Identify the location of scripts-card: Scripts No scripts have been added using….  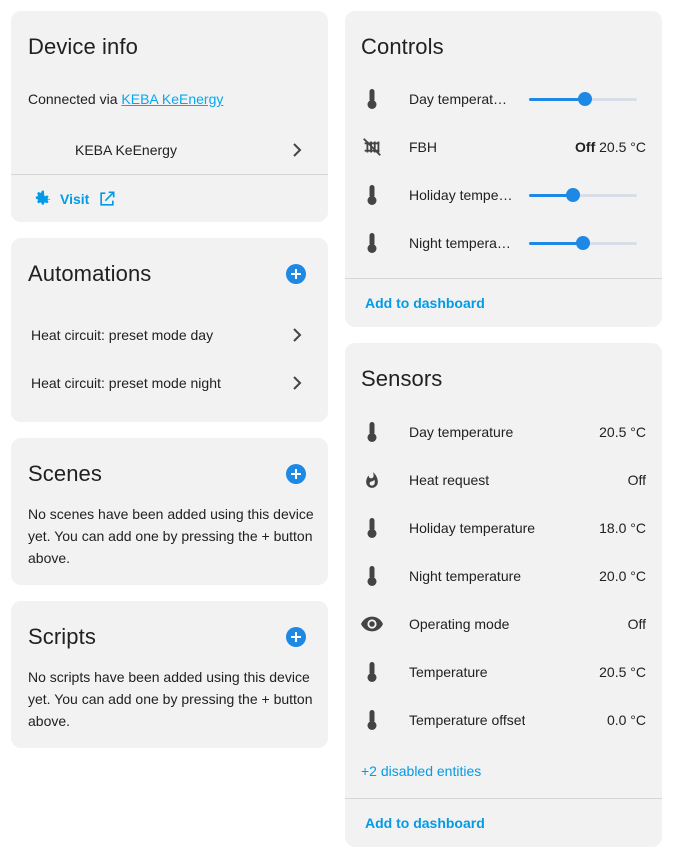
(169, 674).